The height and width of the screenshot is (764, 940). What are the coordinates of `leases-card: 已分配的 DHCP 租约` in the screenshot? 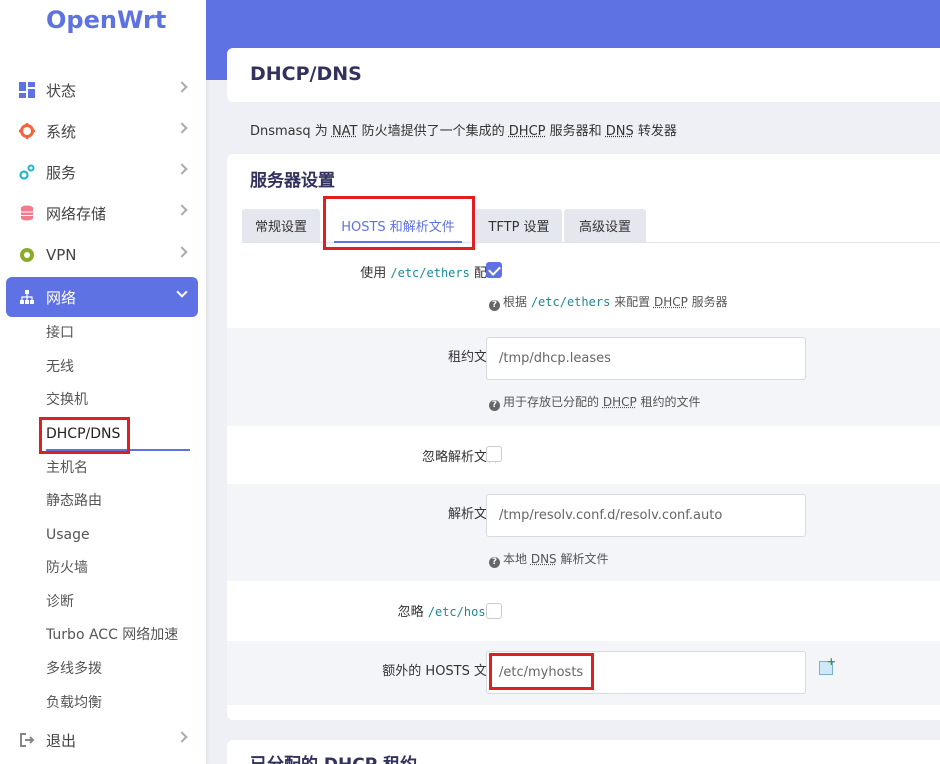 It's located at (583, 752).